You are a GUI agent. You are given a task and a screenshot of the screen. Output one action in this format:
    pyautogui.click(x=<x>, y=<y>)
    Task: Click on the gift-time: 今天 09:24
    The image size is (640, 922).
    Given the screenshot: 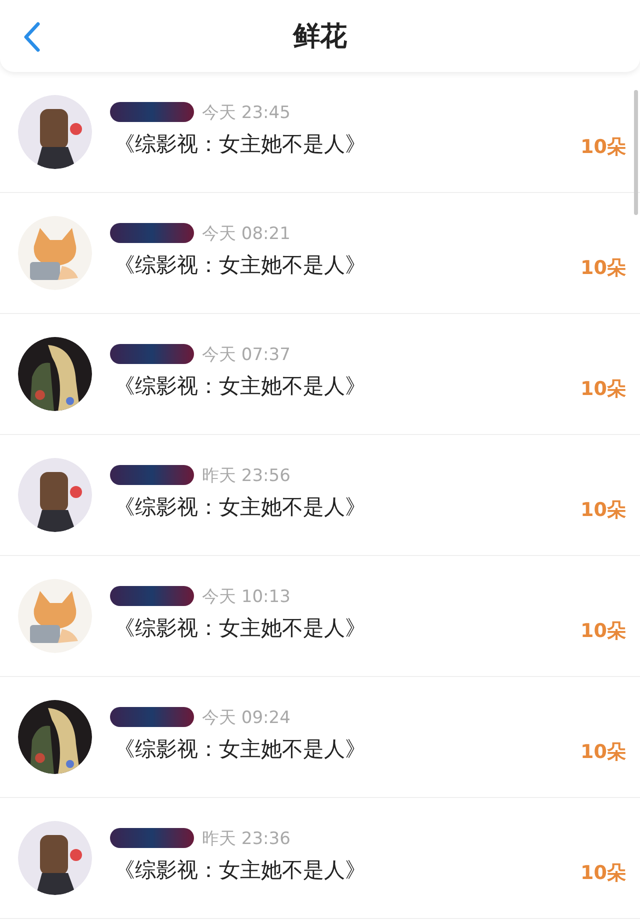 What is the action you would take?
    pyautogui.click(x=246, y=717)
    